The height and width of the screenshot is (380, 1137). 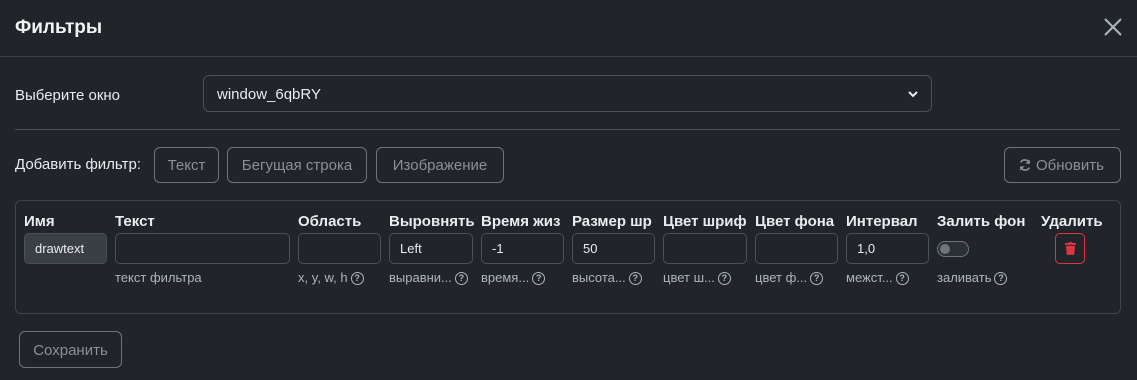 I want to click on col-header-bg-color: Цвет фона, so click(x=795, y=221).